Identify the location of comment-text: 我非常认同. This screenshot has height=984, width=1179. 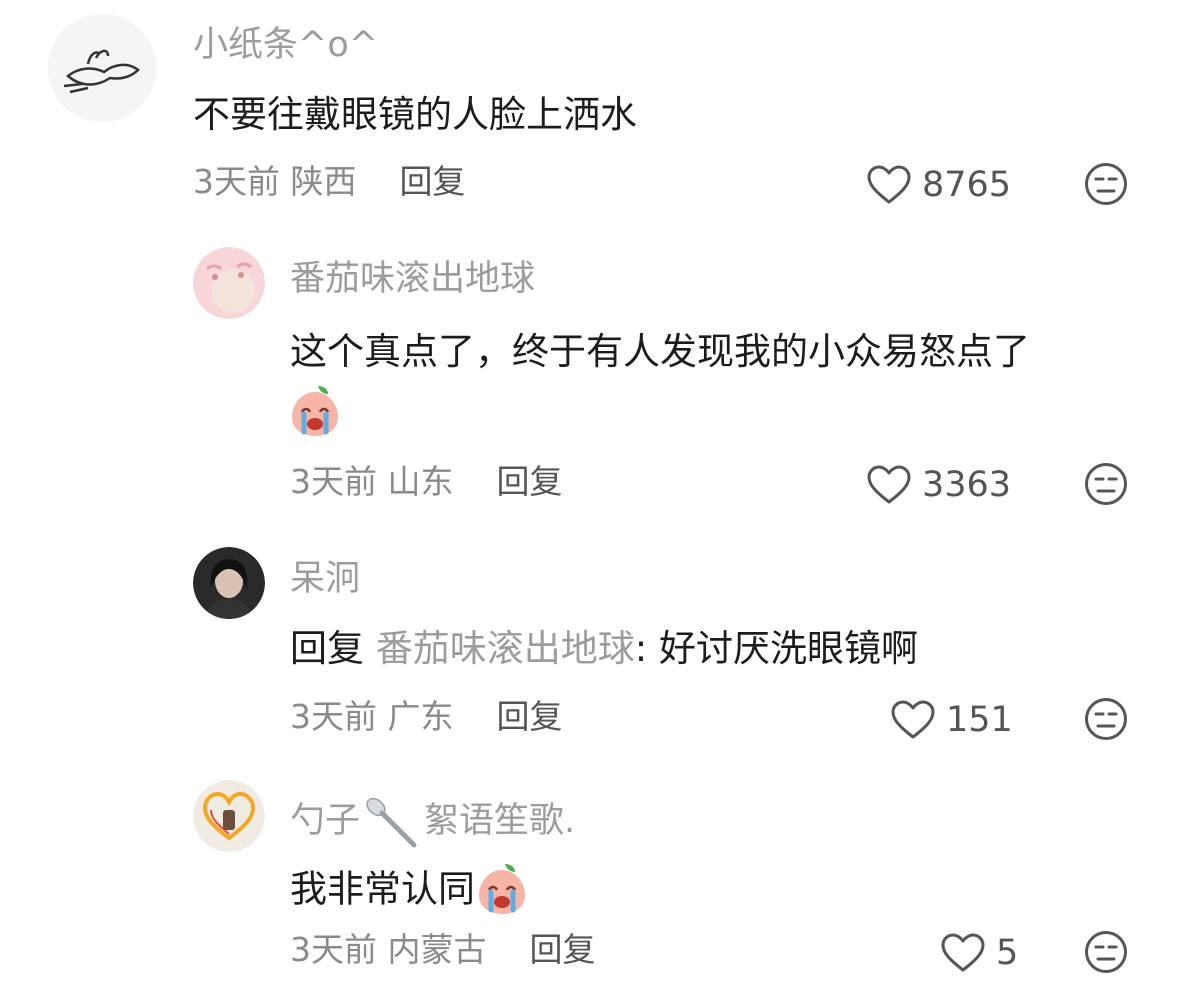
(409, 889).